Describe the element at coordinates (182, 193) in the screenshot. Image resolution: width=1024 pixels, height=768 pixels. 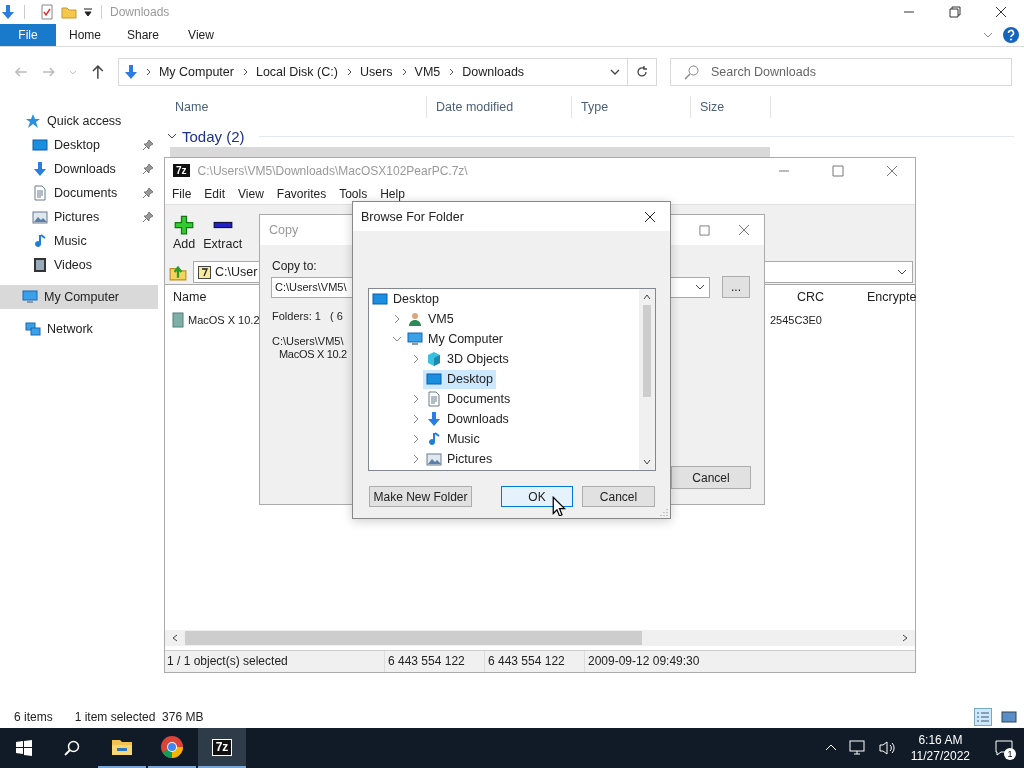
I see `menu-item: File` at that location.